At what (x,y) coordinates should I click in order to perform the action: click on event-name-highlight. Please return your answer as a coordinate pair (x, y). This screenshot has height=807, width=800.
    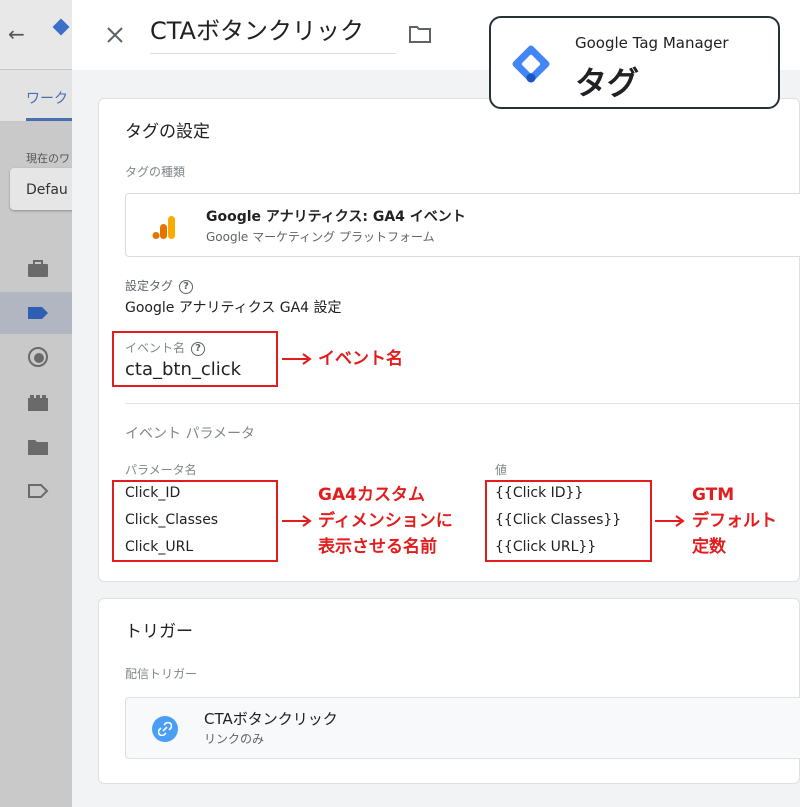
    Looking at the image, I should click on (195, 359).